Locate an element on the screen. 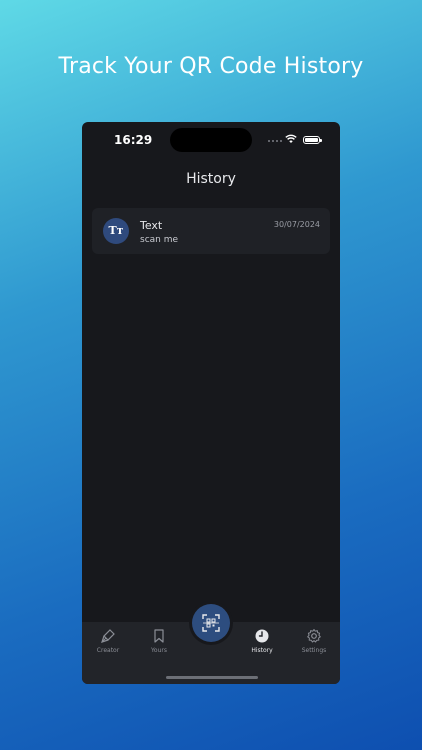 Image resolution: width=422 pixels, height=750 pixels. status-bar: 16:29 is located at coordinates (211, 140).